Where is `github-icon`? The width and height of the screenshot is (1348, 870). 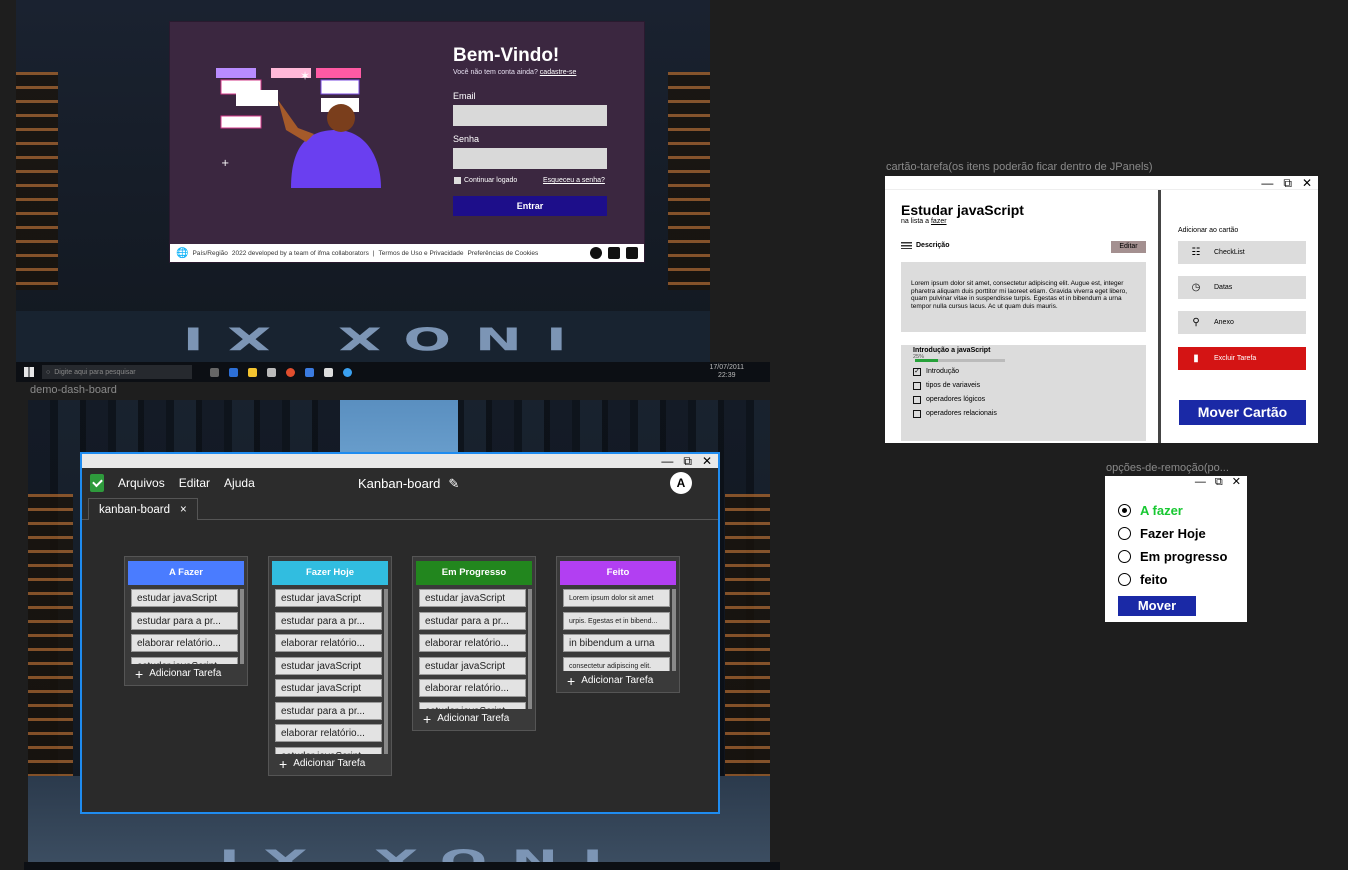
github-icon is located at coordinates (596, 253).